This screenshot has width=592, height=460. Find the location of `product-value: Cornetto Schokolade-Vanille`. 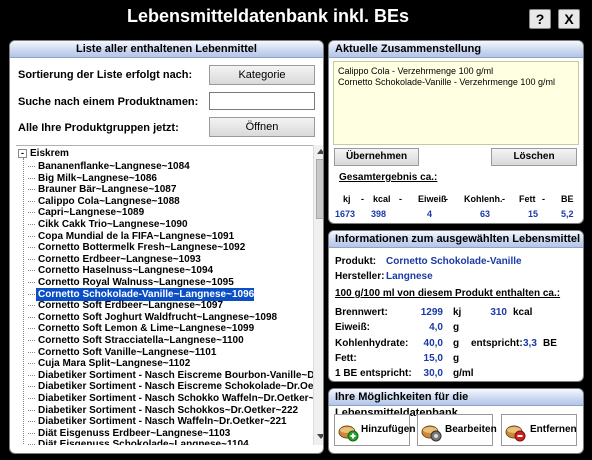

product-value: Cornetto Schokolade-Vanille is located at coordinates (454, 261).